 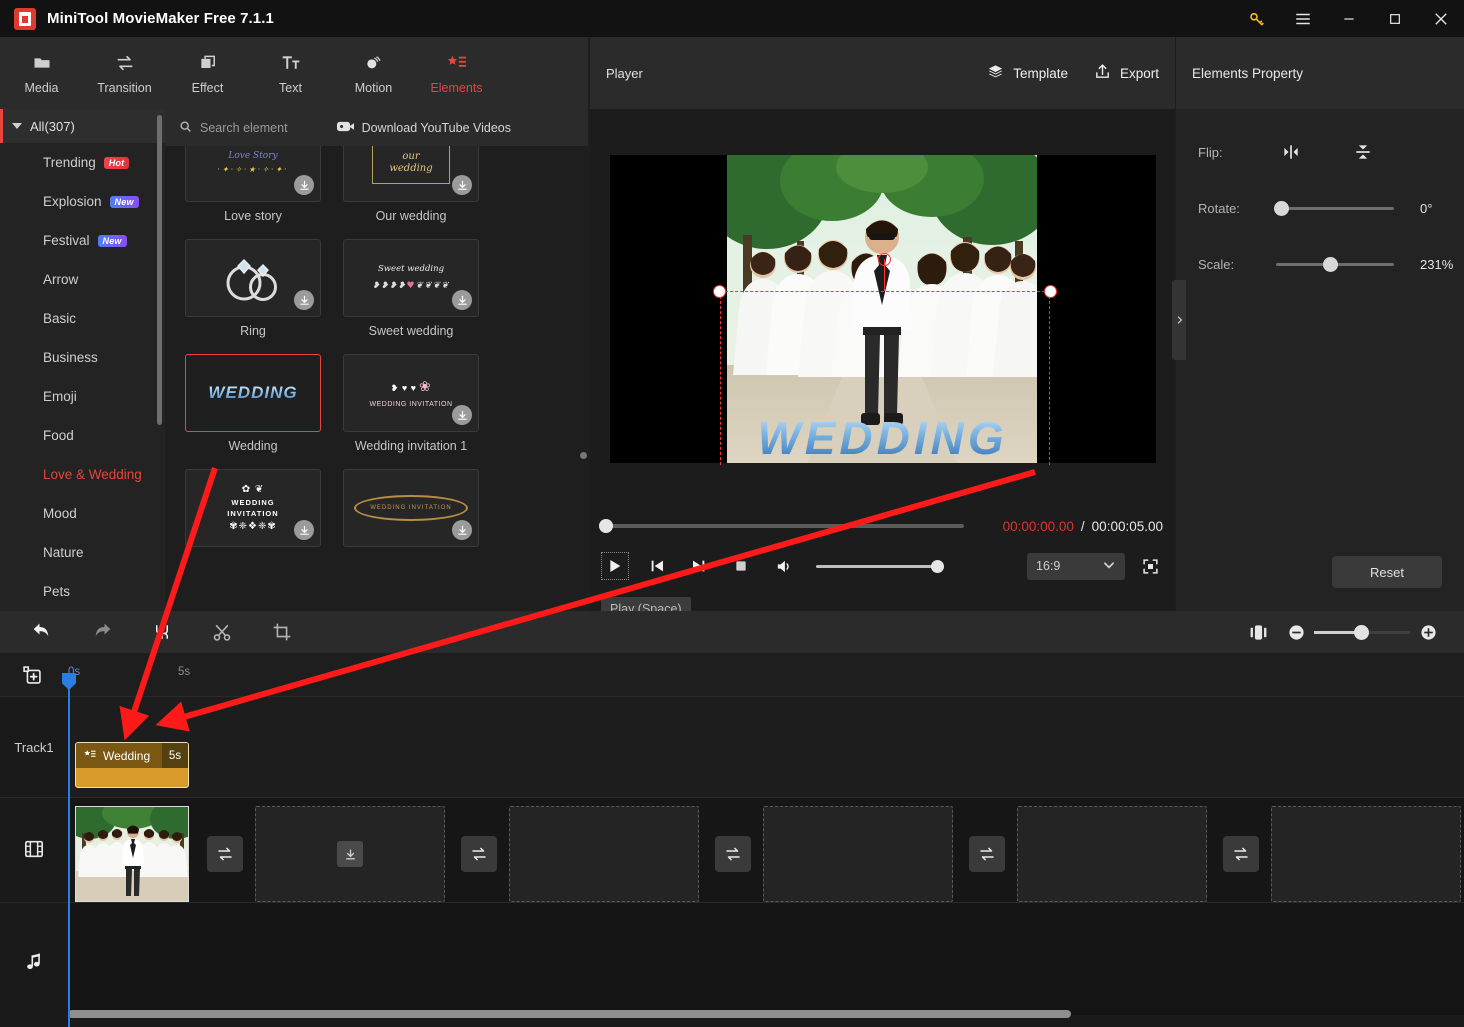 What do you see at coordinates (82, 357) in the screenshot?
I see `category-item-business: Business` at bounding box center [82, 357].